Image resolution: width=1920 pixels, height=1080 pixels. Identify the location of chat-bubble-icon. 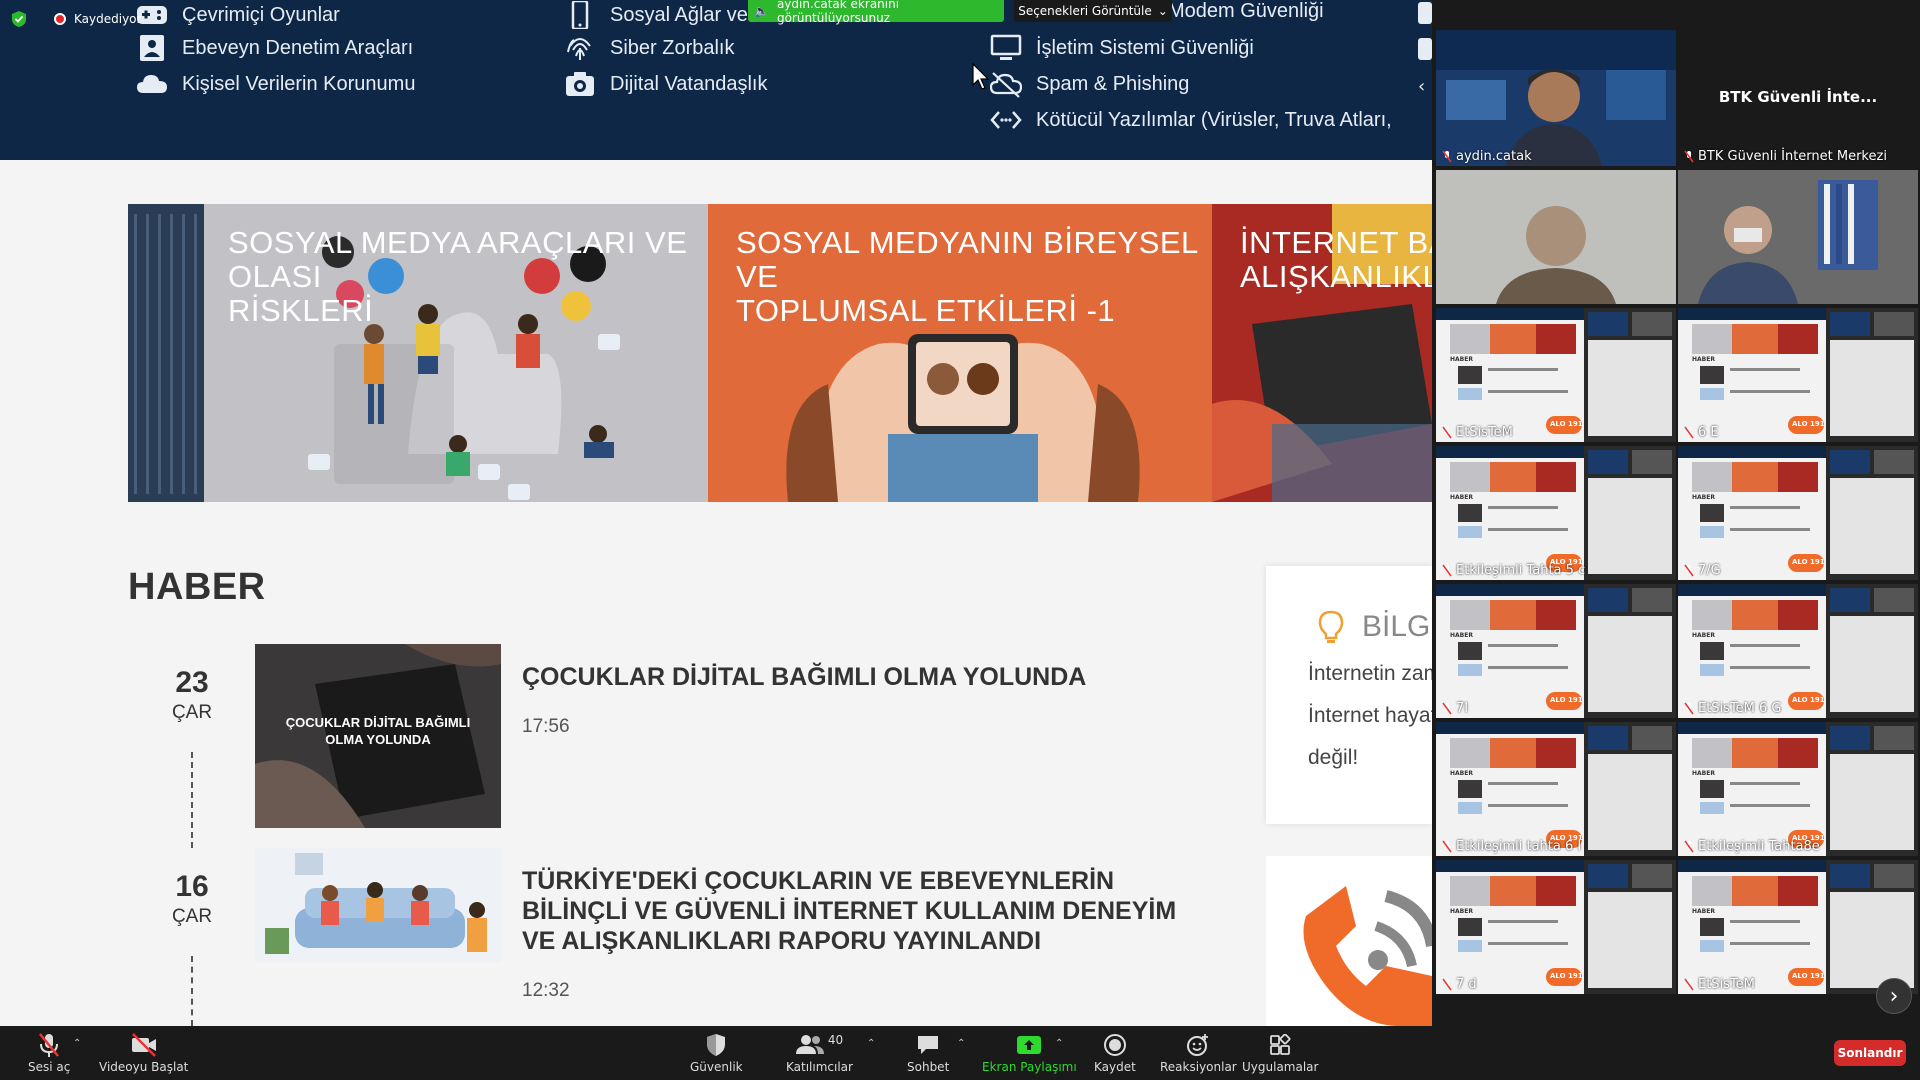
(928, 1045).